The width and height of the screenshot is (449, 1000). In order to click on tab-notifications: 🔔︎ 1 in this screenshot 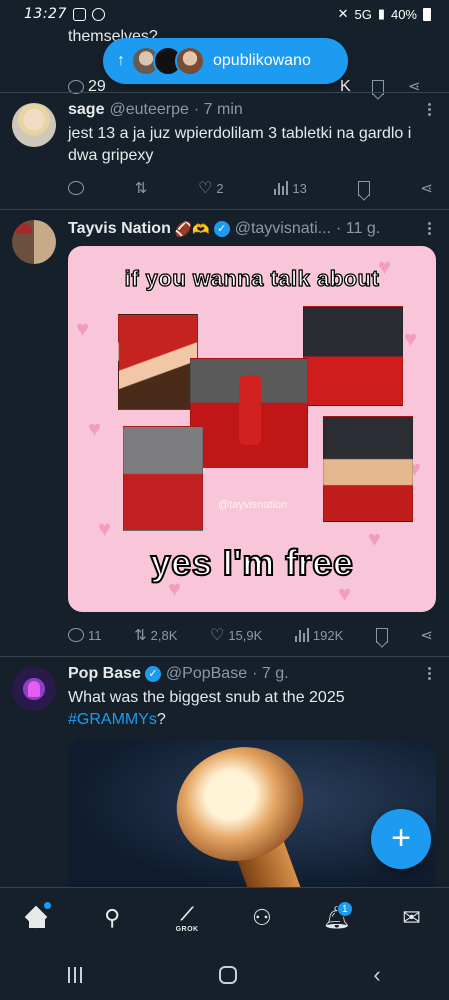, I will do `click(337, 918)`.